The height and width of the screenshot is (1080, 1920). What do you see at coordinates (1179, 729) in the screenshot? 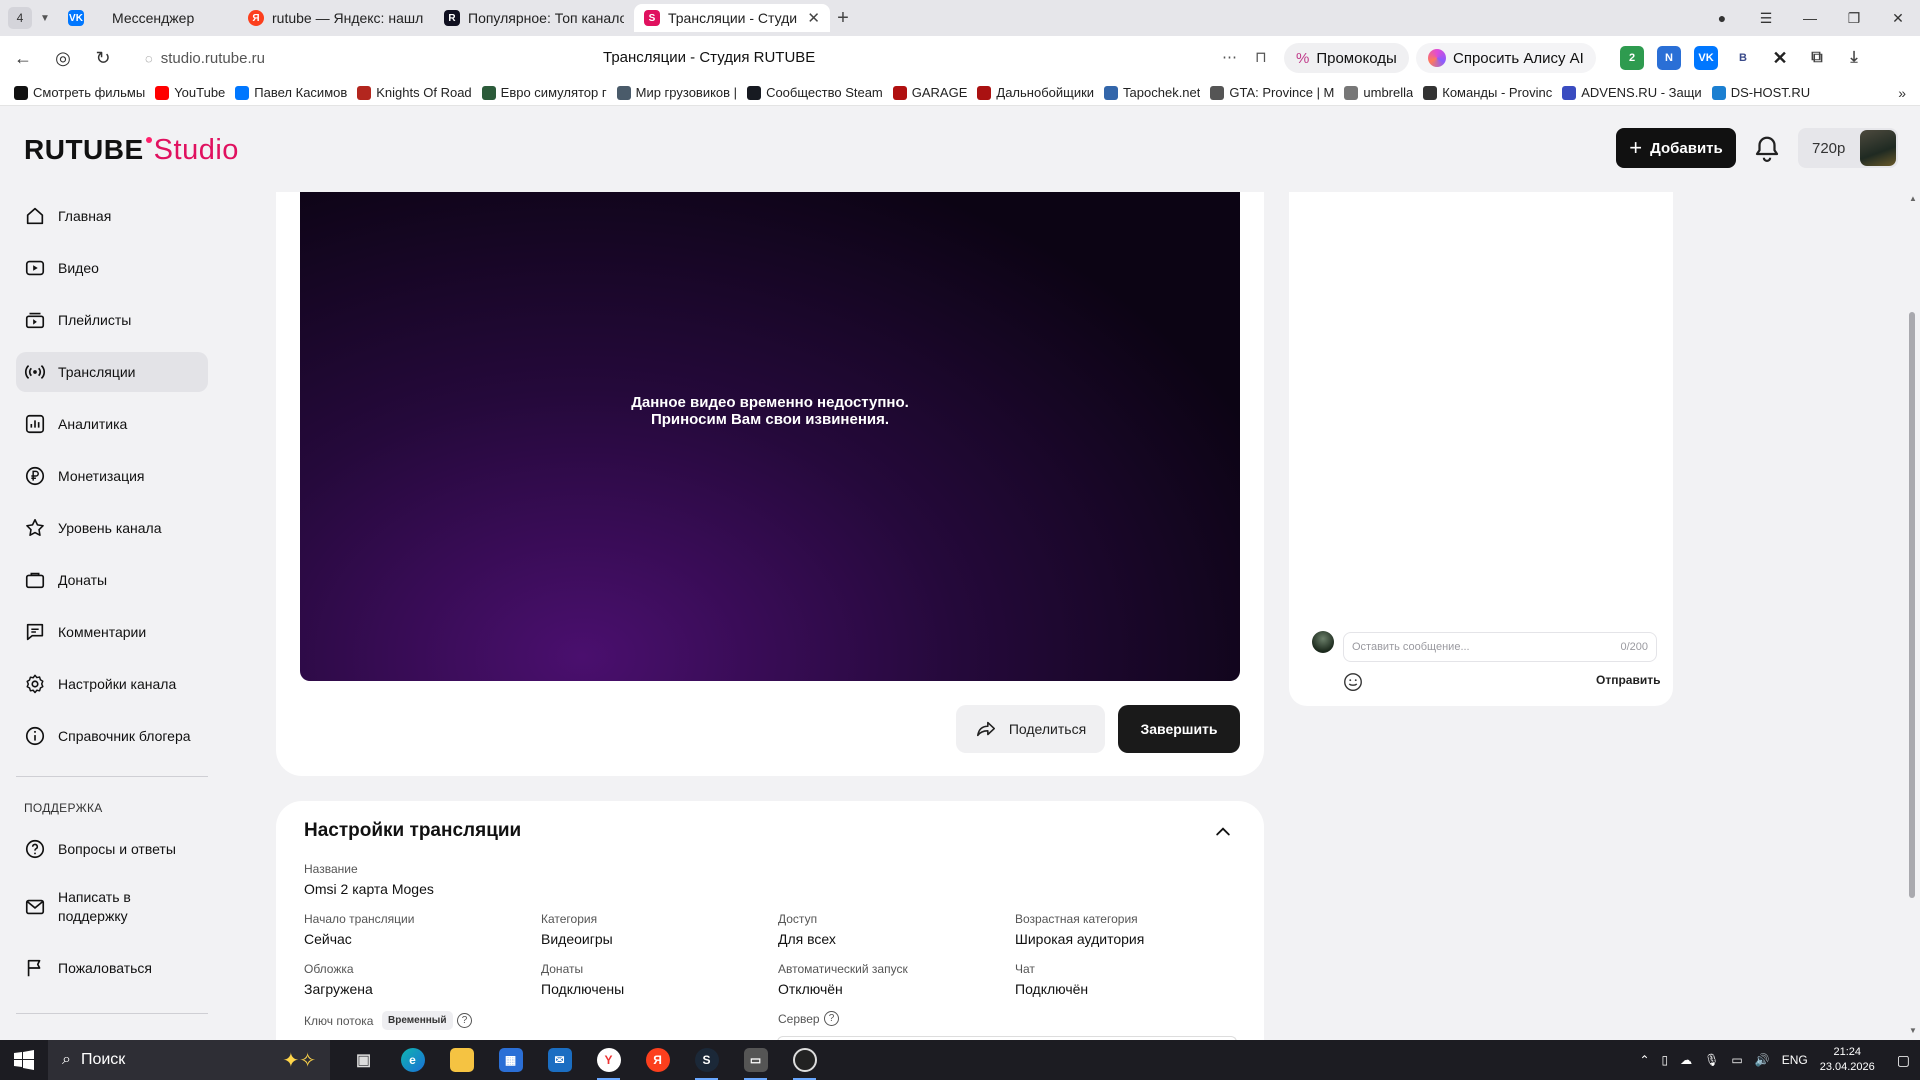
I see `finish-broadcast-button: Завершить` at bounding box center [1179, 729].